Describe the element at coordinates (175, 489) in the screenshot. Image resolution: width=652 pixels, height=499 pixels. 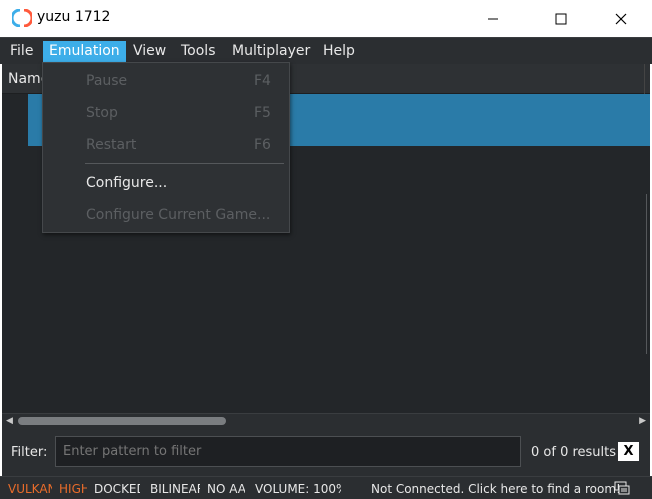
I see `status-scaling-filter: BILINEAR` at that location.